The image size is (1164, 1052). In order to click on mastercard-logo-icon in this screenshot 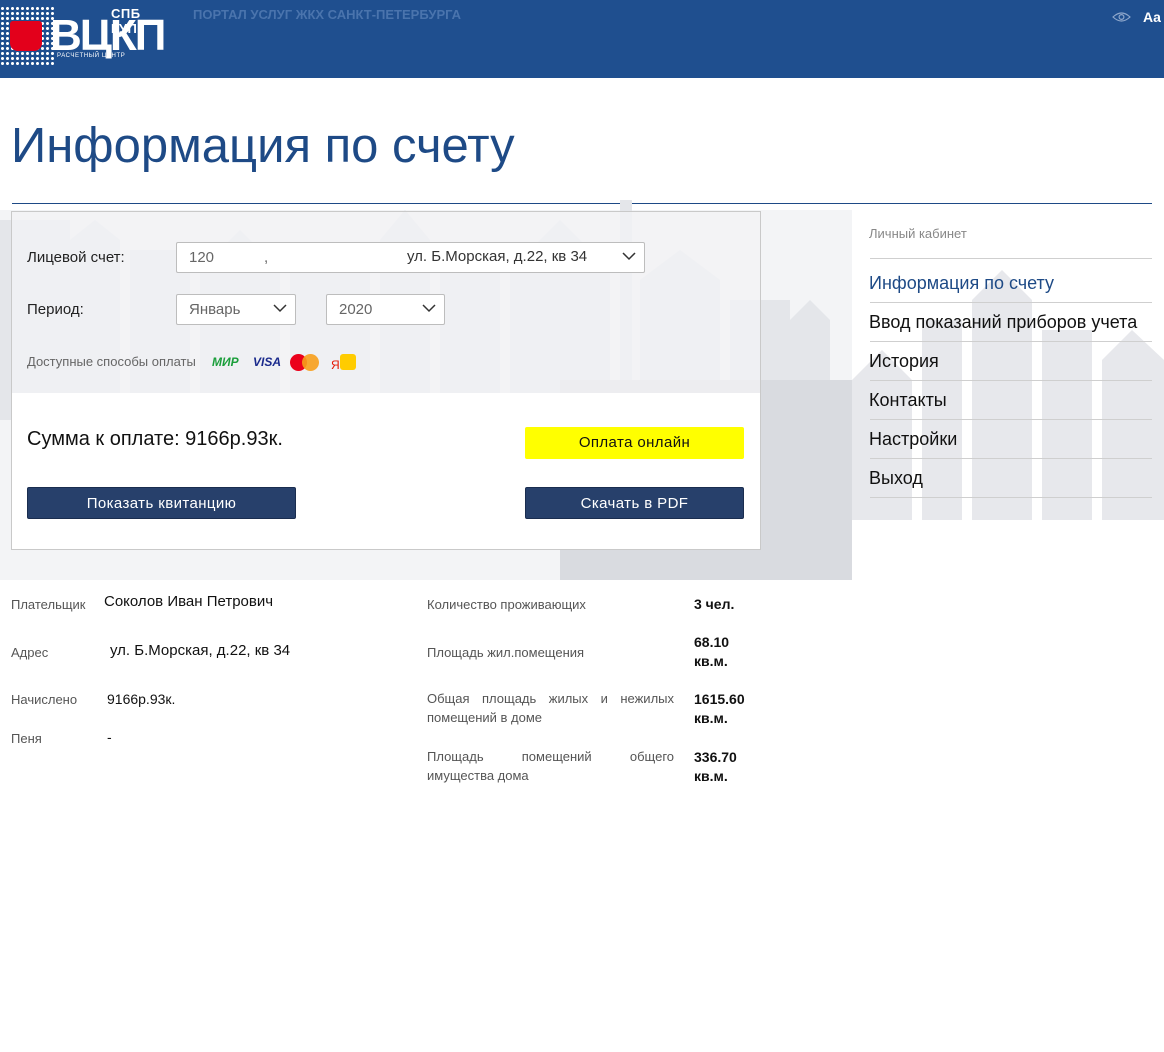, I will do `click(305, 362)`.